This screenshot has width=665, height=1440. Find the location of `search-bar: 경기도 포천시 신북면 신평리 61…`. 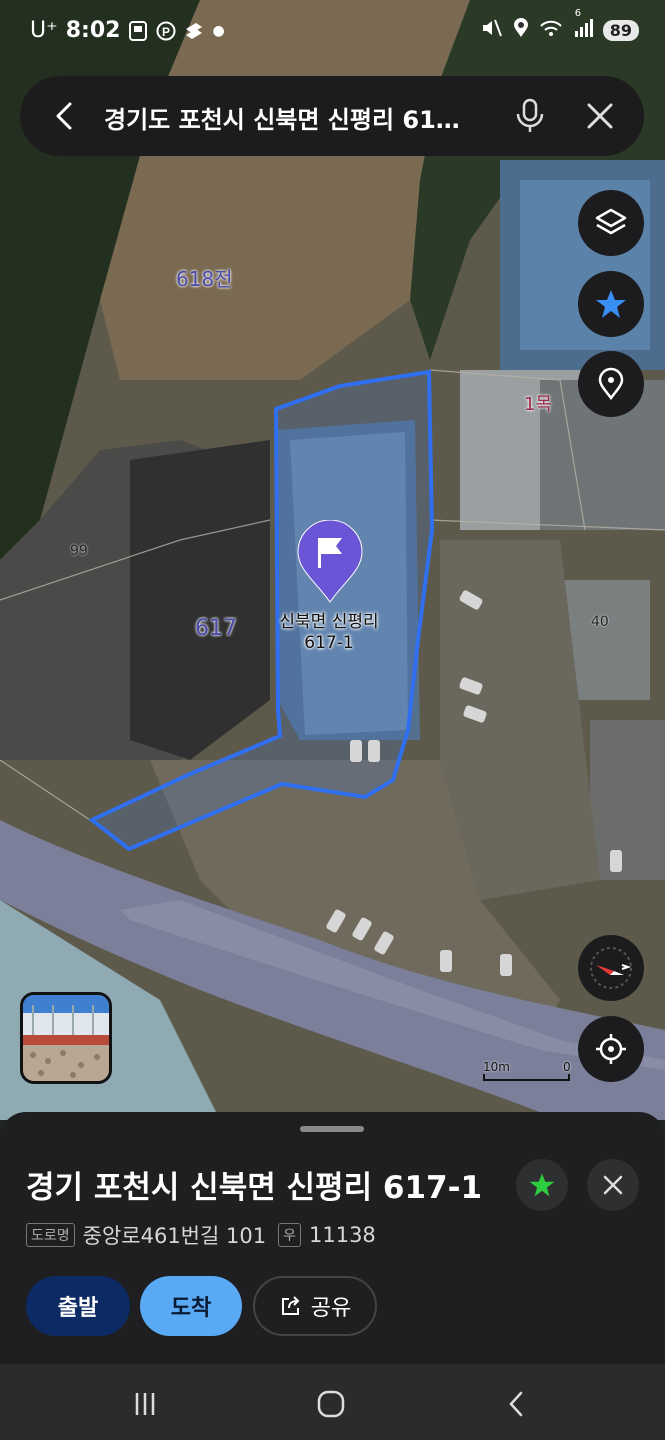

search-bar: 경기도 포천시 신북면 신평리 61… is located at coordinates (332, 116).